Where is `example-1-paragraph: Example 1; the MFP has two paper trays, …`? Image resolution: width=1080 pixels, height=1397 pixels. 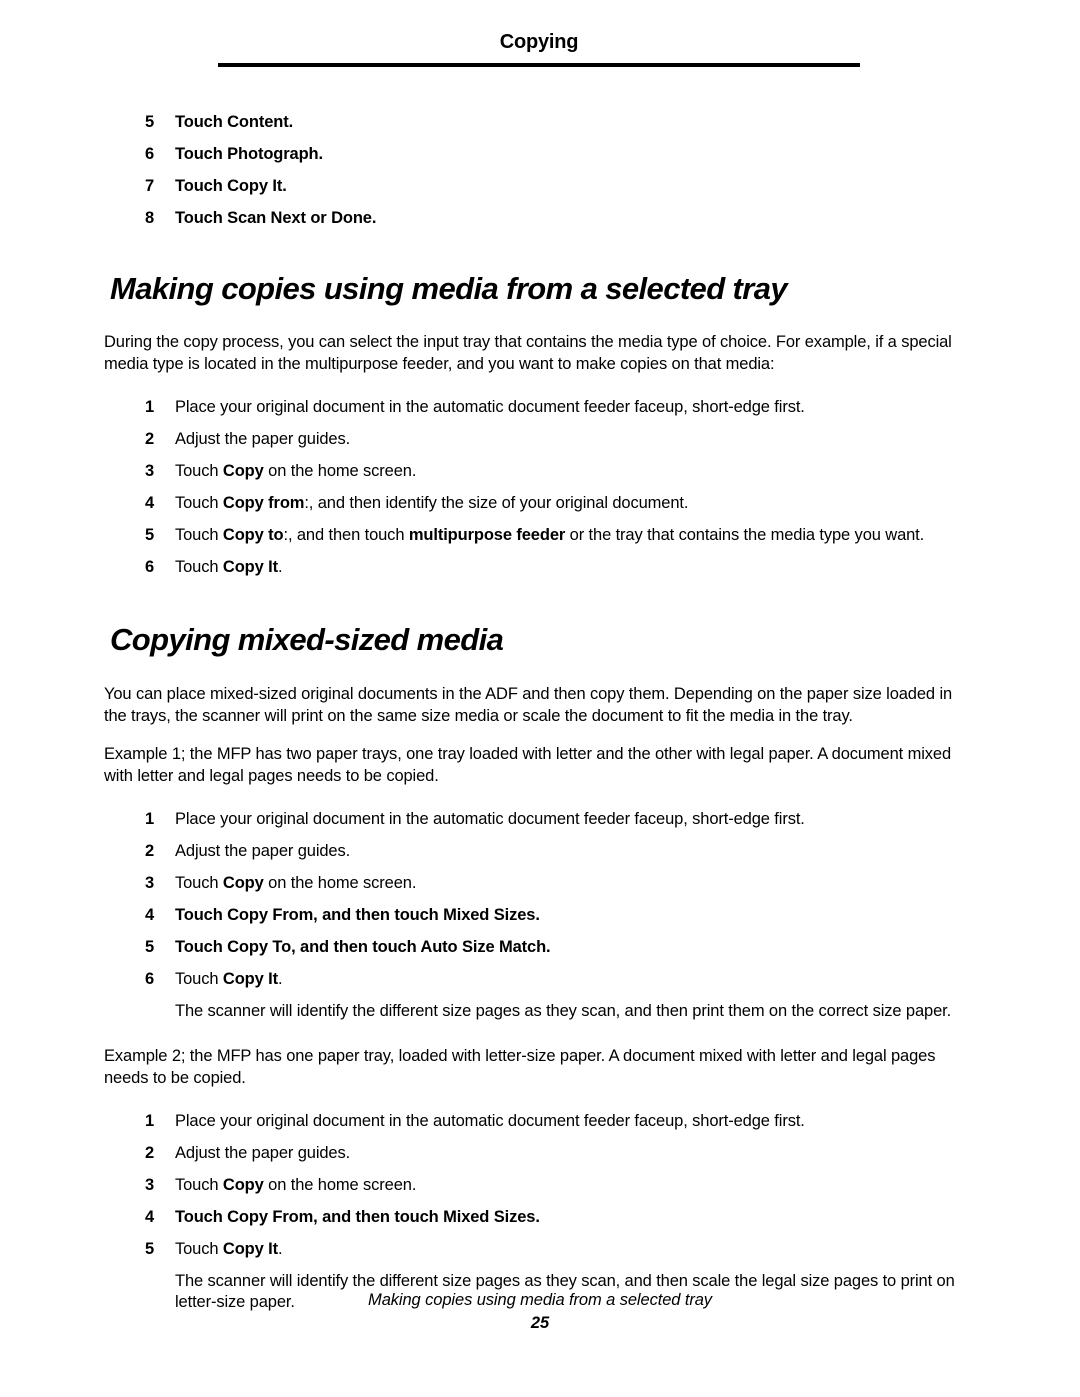 example-1-paragraph: Example 1; the MFP has two paper trays, … is located at coordinates (528, 765).